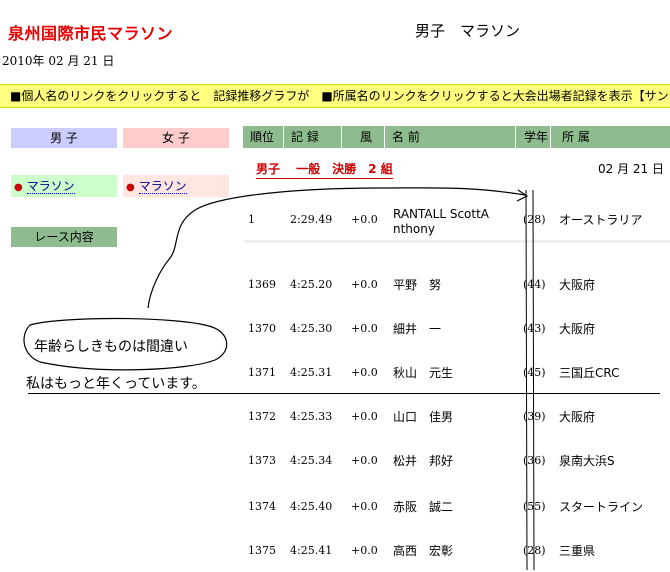  Describe the element at coordinates (344, 393) in the screenshot. I see `annotation-underline` at that location.